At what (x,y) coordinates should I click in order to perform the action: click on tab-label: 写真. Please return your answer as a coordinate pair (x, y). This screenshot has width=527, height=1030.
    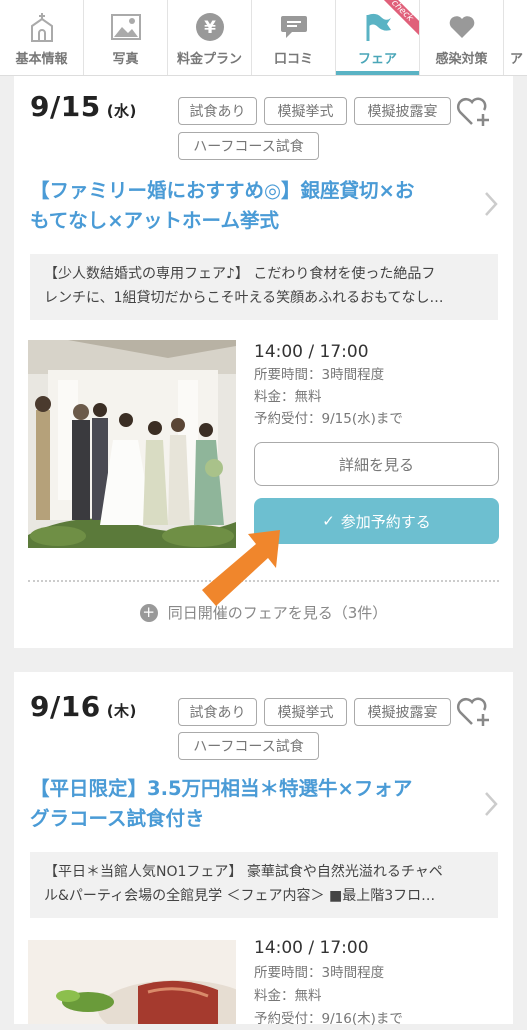
    Looking at the image, I should click on (125, 59).